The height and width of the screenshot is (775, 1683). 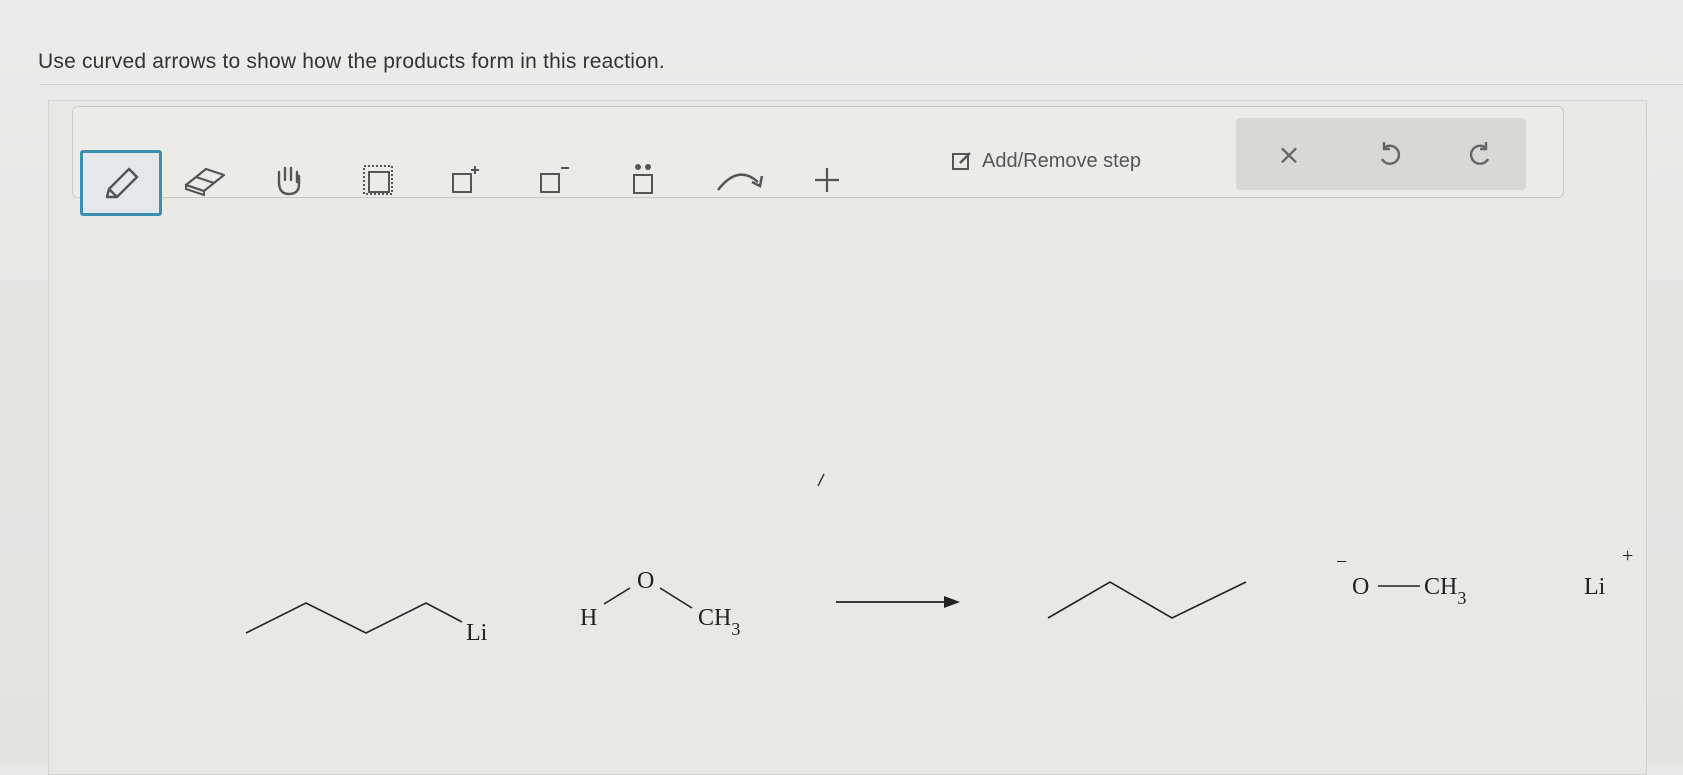 I want to click on h-o-bond, so click(x=617, y=596).